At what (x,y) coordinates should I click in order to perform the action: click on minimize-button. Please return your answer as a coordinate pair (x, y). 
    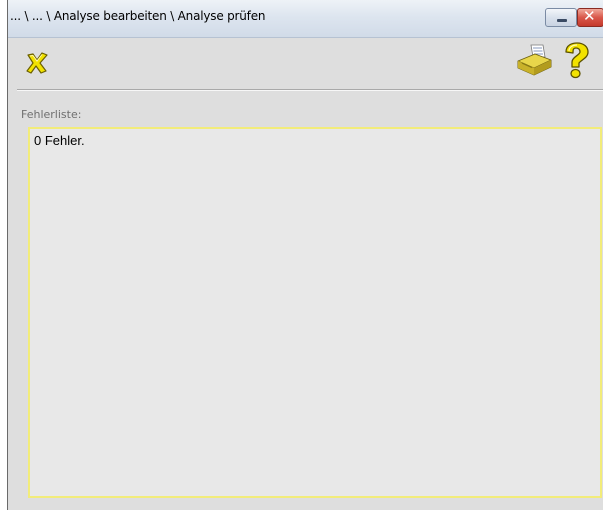
    Looking at the image, I should click on (561, 17).